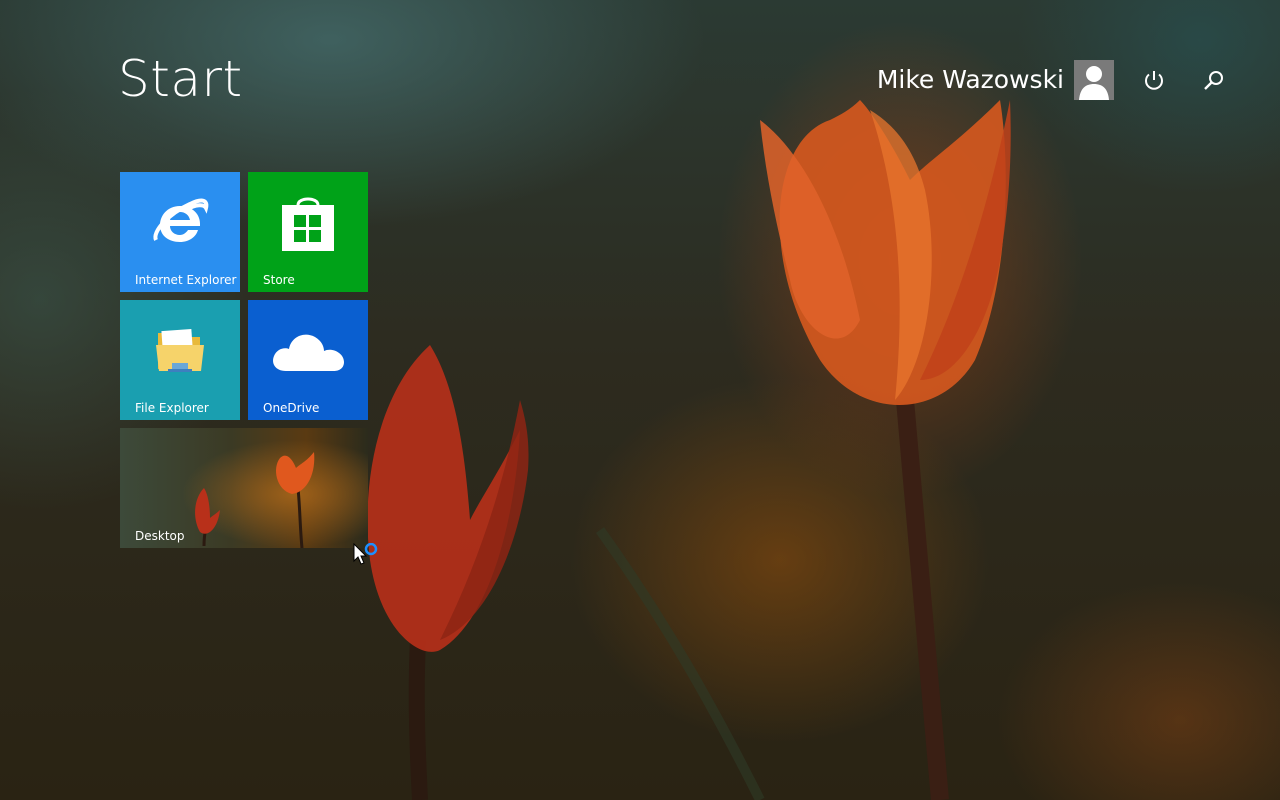 Image resolution: width=1280 pixels, height=800 pixels. Describe the element at coordinates (308, 352) in the screenshot. I see `cloud-icon` at that location.